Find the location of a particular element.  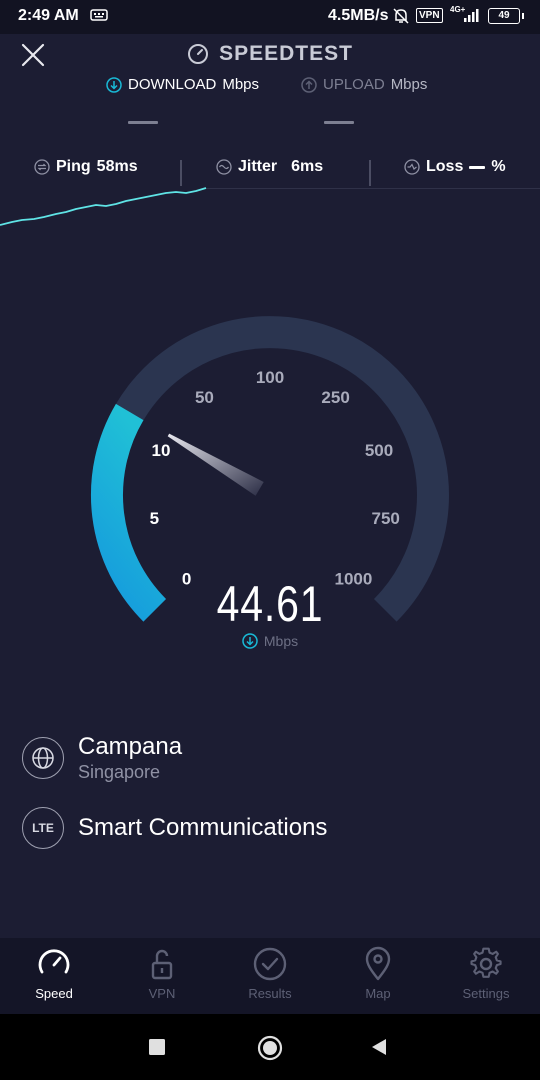

loss-value-dash is located at coordinates (477, 167).